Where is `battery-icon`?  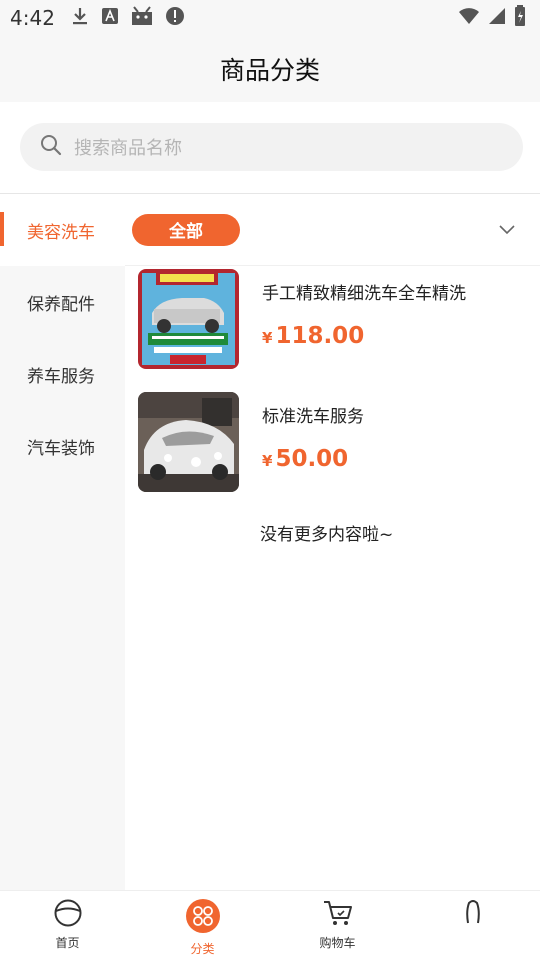 battery-icon is located at coordinates (520, 18).